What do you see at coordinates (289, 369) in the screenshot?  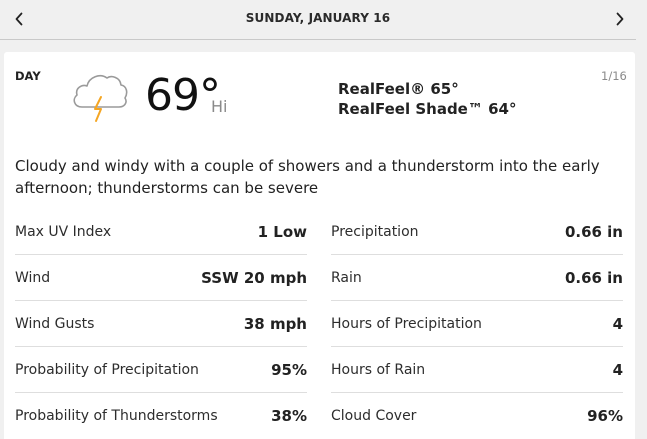 I see `detail-value: 95%` at bounding box center [289, 369].